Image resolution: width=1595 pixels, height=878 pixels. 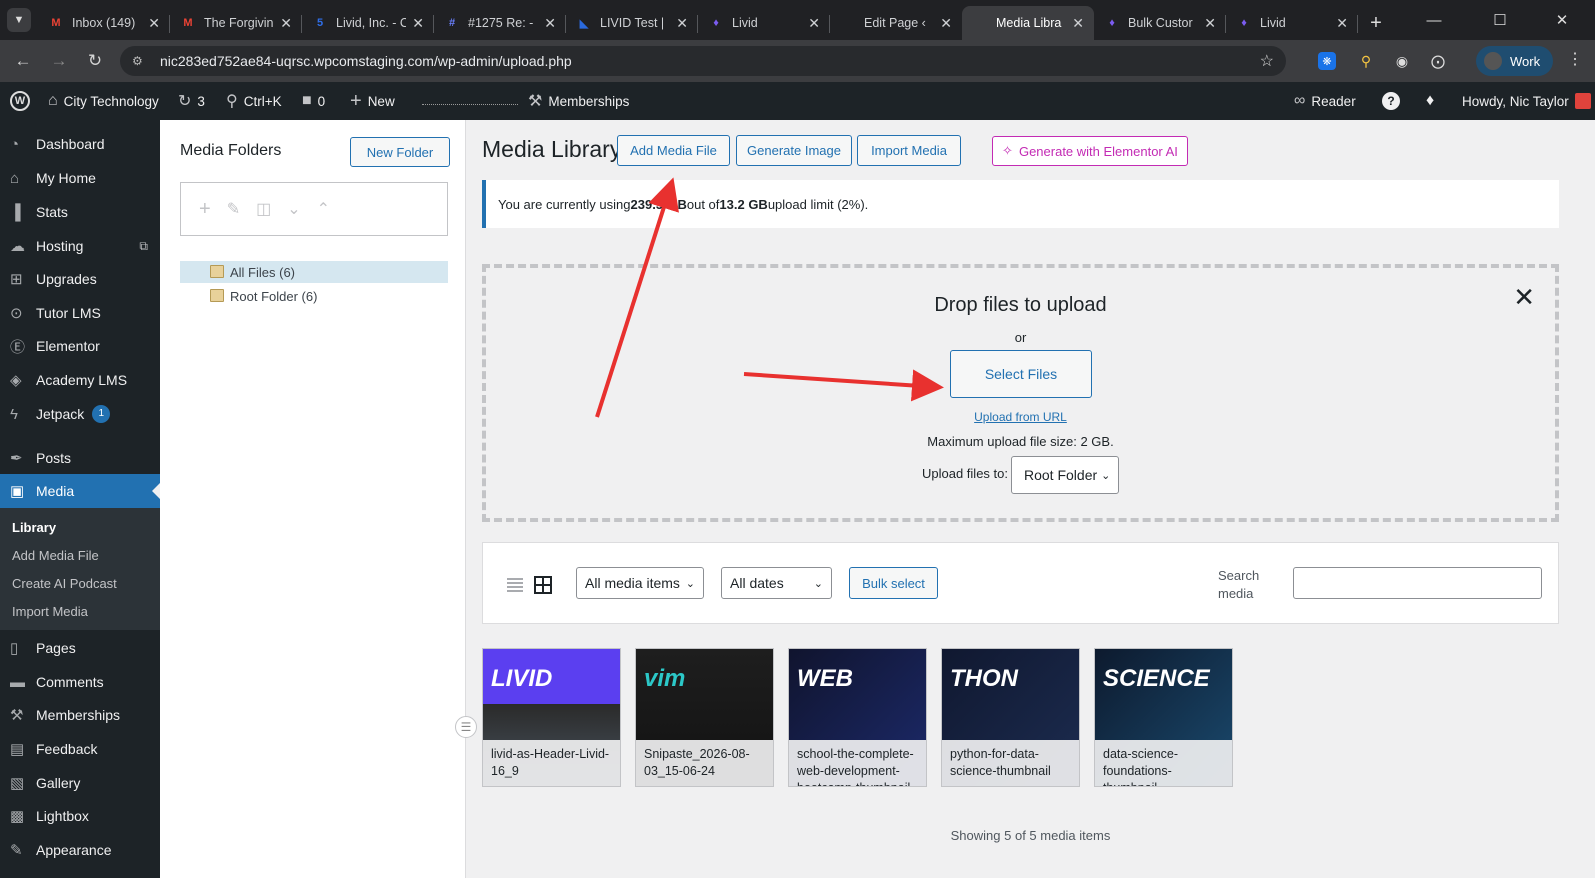 I want to click on wp-logo-button: W, so click(x=20, y=101).